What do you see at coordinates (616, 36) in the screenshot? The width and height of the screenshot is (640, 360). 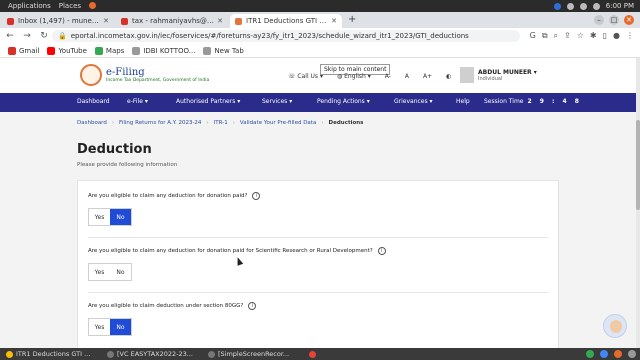 I see `profile-icon: ●` at bounding box center [616, 36].